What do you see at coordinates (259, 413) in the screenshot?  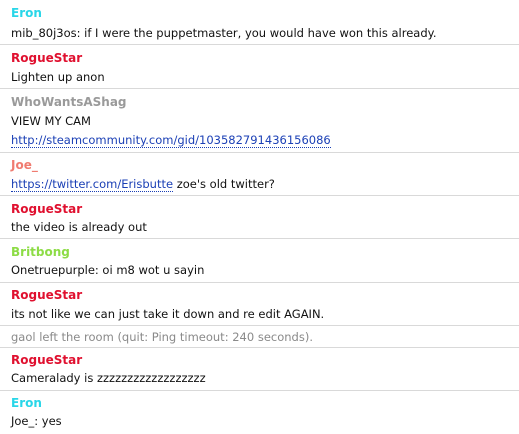 I see `chat-message: Eron Joe_: yes` at bounding box center [259, 413].